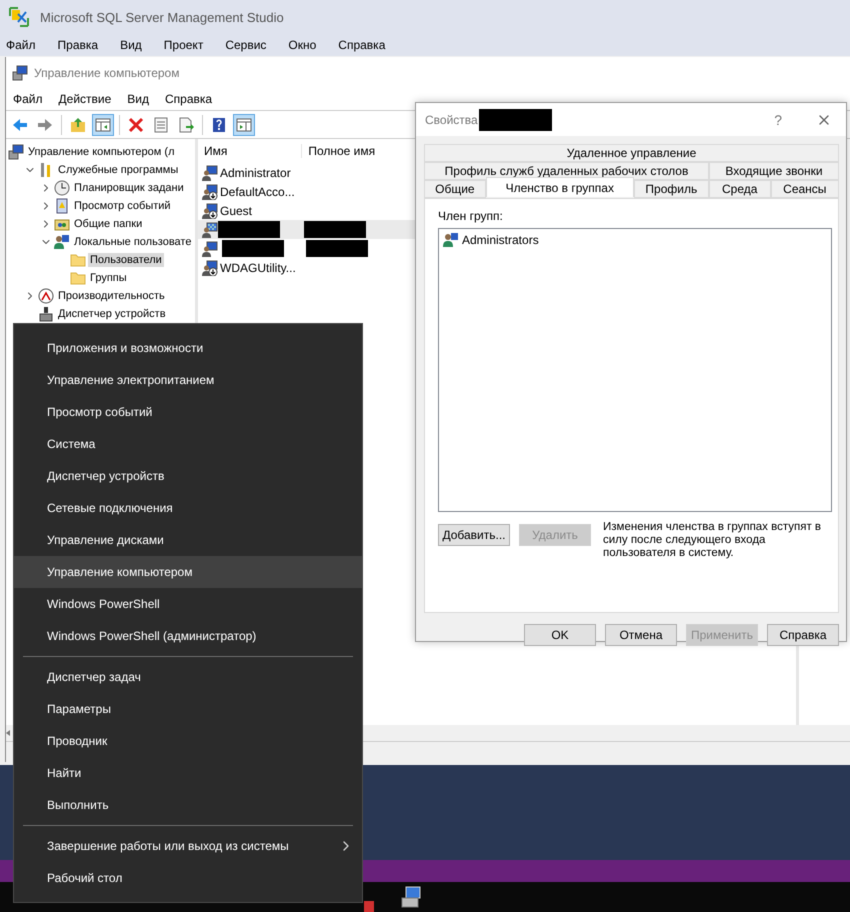 This screenshot has height=912, width=850. Describe the element at coordinates (188, 677) in the screenshot. I see `menu-item: Диспетчер задач` at that location.